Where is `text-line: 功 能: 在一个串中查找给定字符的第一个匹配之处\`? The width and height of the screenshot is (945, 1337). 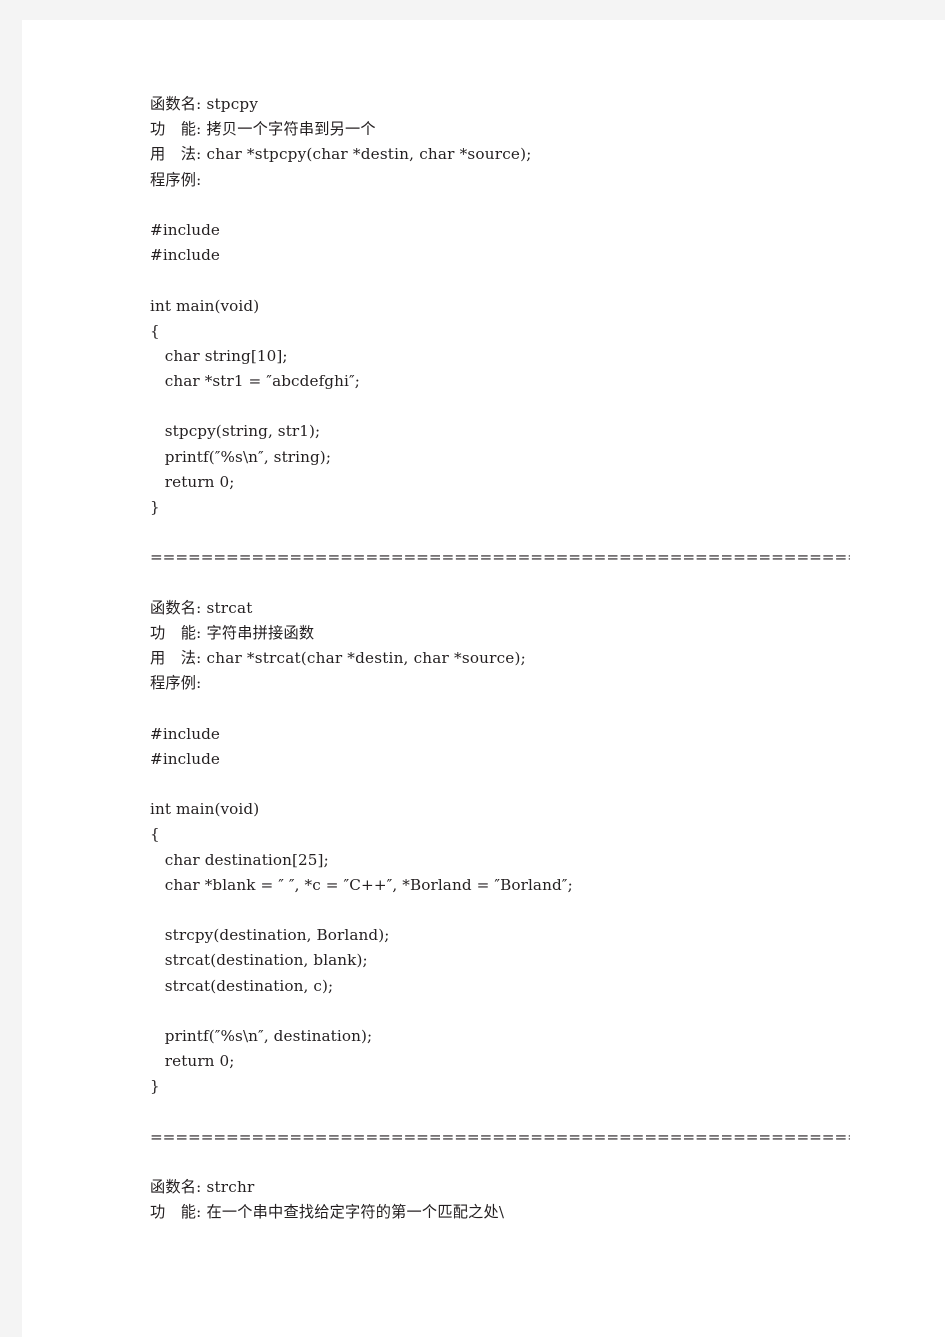 text-line: 功 能: 在一个串中查找给定字符的第一个匹配之处\ is located at coordinates (327, 1212).